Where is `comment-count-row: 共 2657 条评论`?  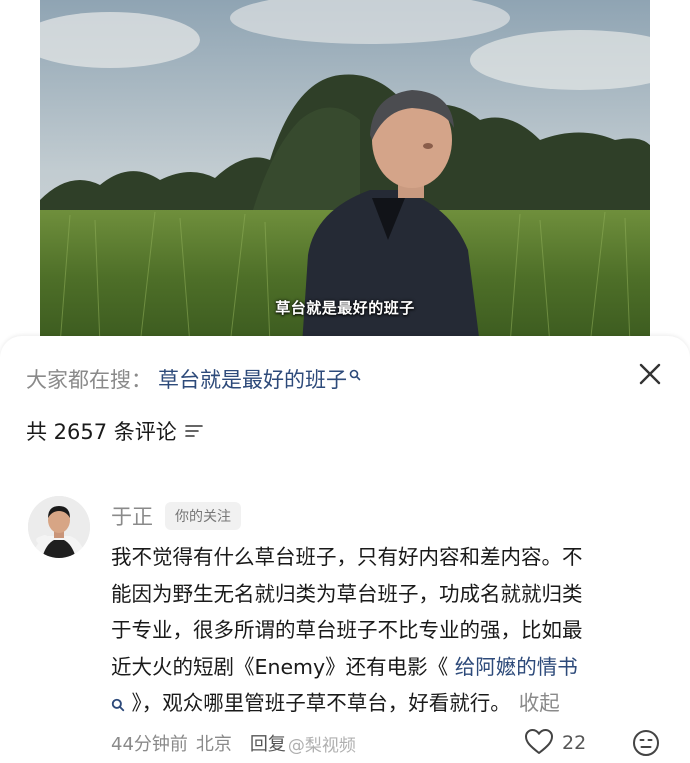 comment-count-row: 共 2657 条评论 is located at coordinates (114, 431).